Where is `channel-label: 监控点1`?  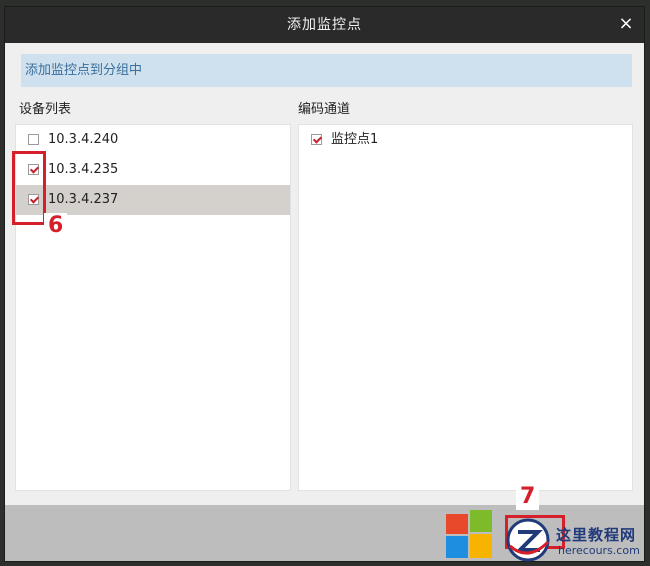 channel-label: 监控点1 is located at coordinates (355, 139).